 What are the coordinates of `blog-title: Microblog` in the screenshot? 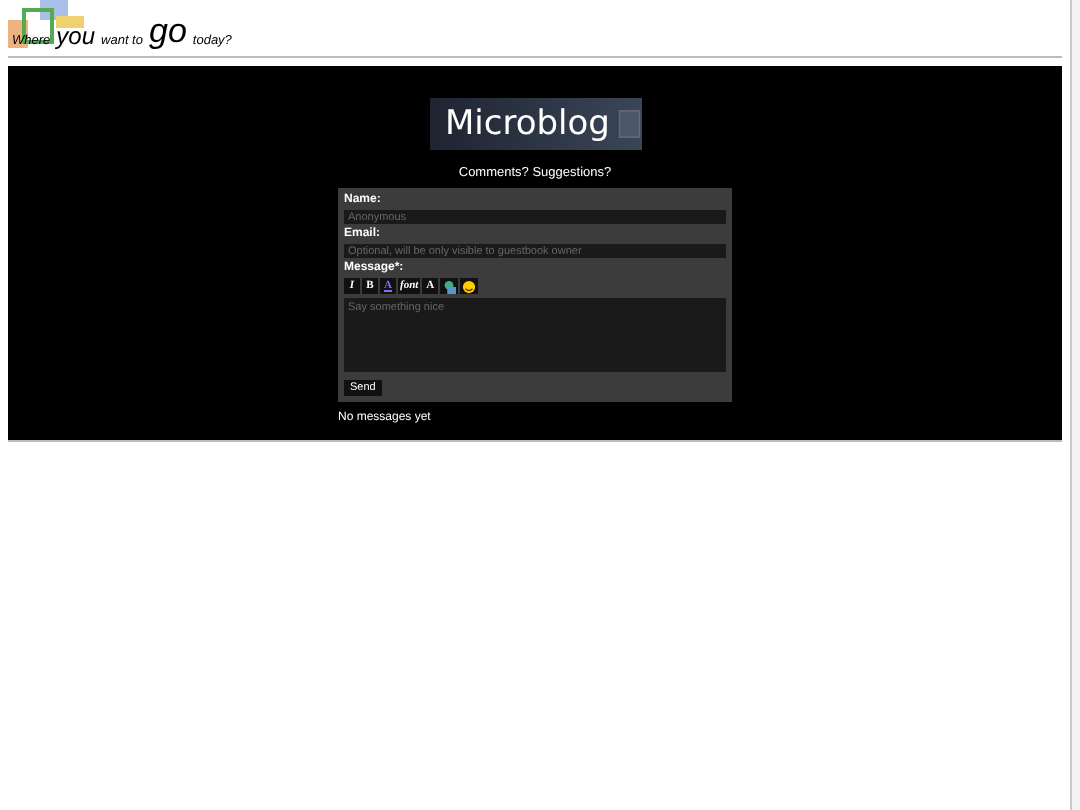 It's located at (527, 124).